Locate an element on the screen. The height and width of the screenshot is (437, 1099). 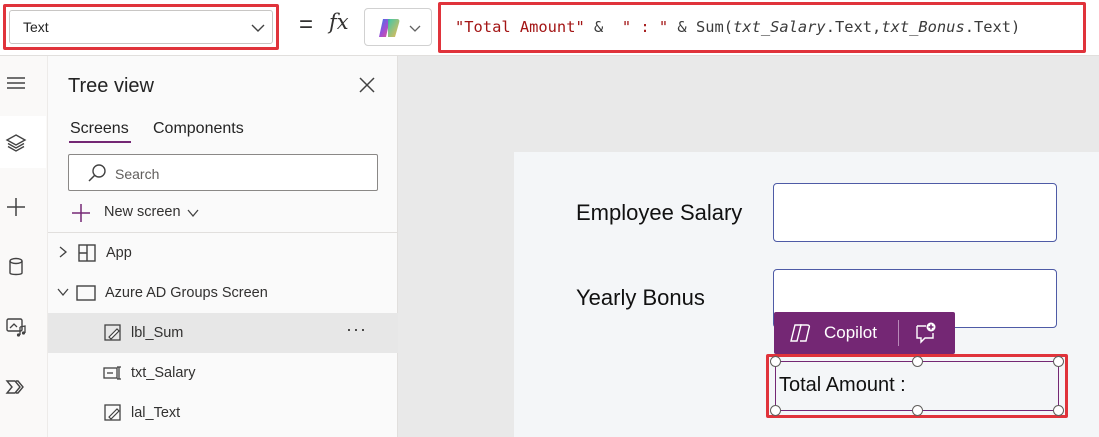
screen-icon is located at coordinates (86, 293).